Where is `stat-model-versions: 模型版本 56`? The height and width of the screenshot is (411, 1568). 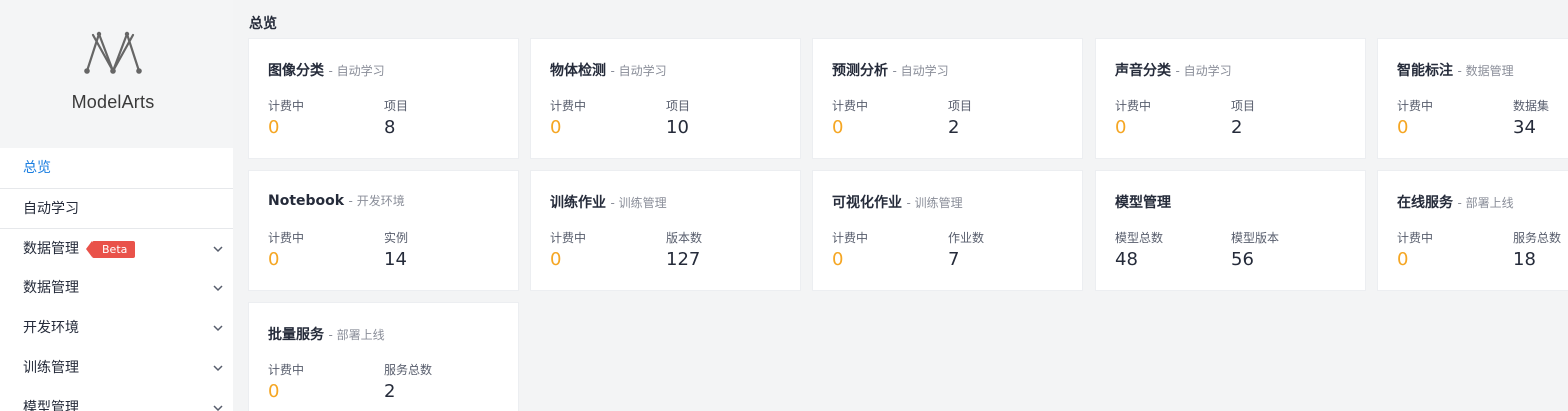
stat-model-versions: 模型版本 56 is located at coordinates (1255, 250).